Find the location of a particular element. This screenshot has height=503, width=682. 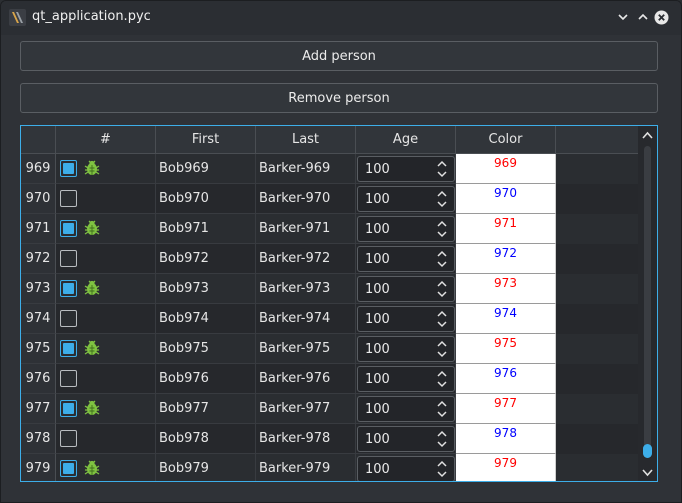

first-name-cell: Bob975 is located at coordinates (206, 349).